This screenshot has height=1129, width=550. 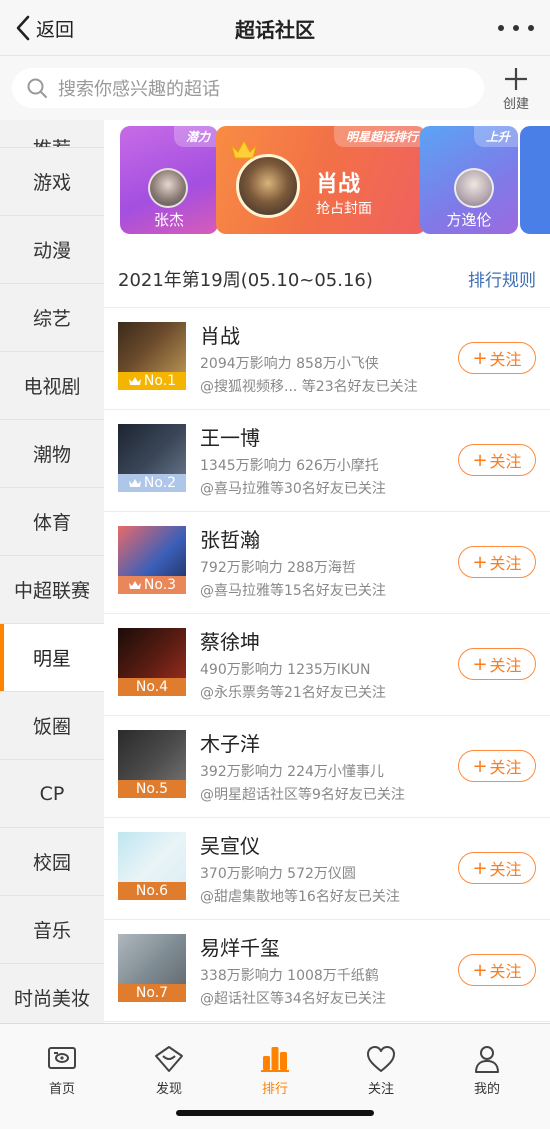 I want to click on star-name: 蔡徐坤, so click(x=230, y=640).